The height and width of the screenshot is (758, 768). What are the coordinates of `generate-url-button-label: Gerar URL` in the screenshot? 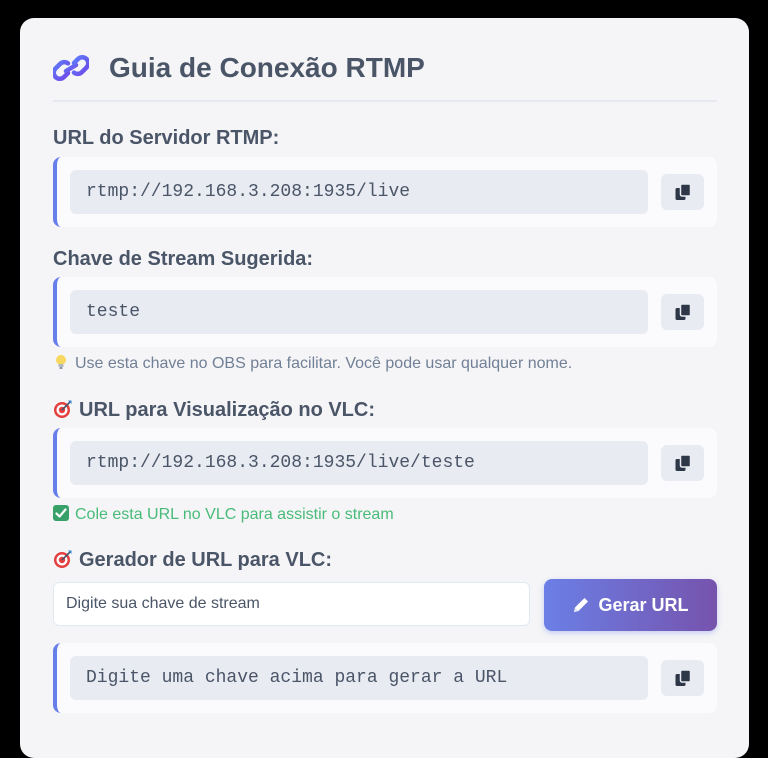 It's located at (643, 604).